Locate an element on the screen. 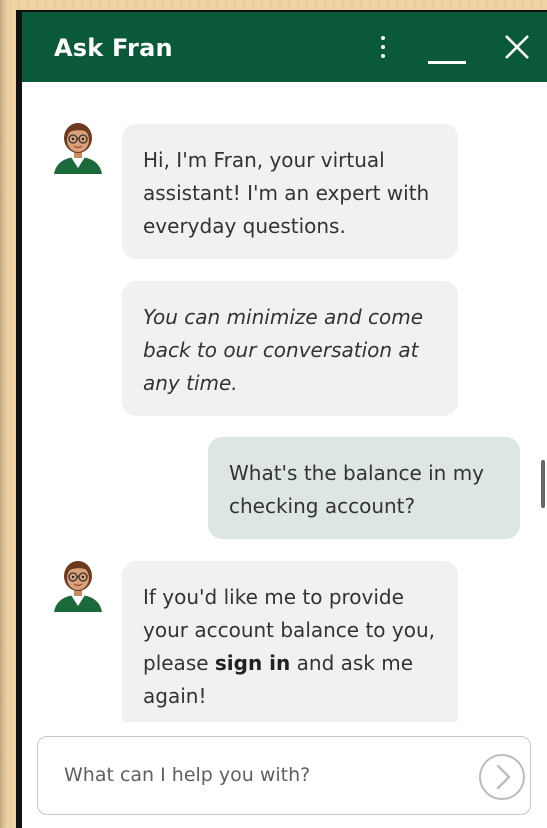  scrollbar-thumb is located at coordinates (543, 484).